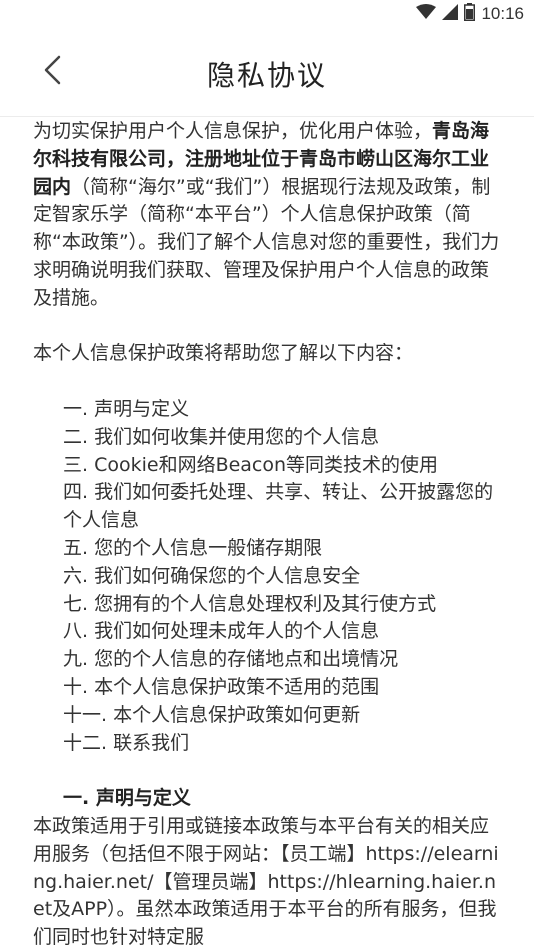  What do you see at coordinates (233, 131) in the screenshot?
I see `intro-text-1: 为切实保护用户个人信息保护，优化用户体验，` at bounding box center [233, 131].